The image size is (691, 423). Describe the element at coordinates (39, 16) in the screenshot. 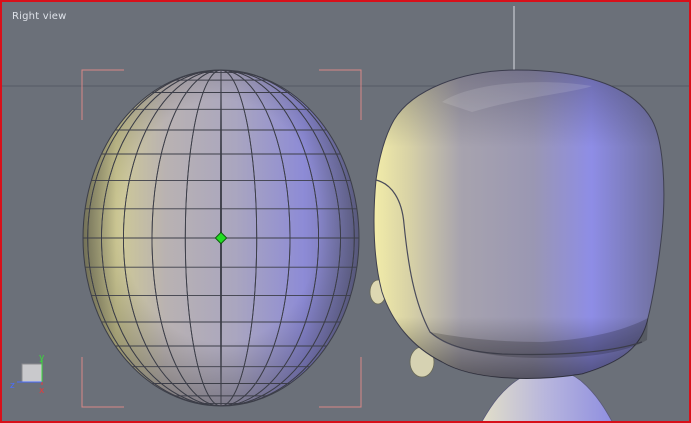

I see `viewport-label: Right view` at that location.